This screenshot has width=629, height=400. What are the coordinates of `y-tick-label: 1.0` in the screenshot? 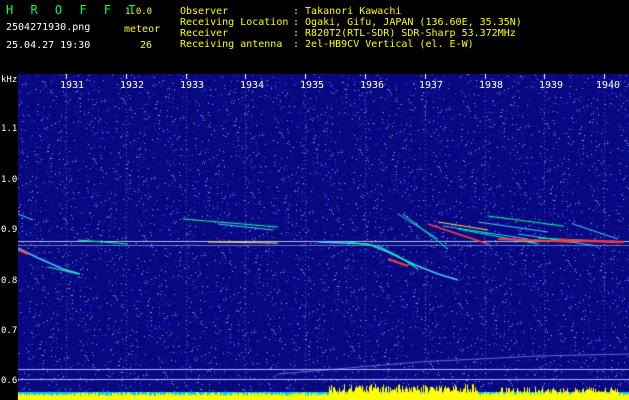 It's located at (9, 180).